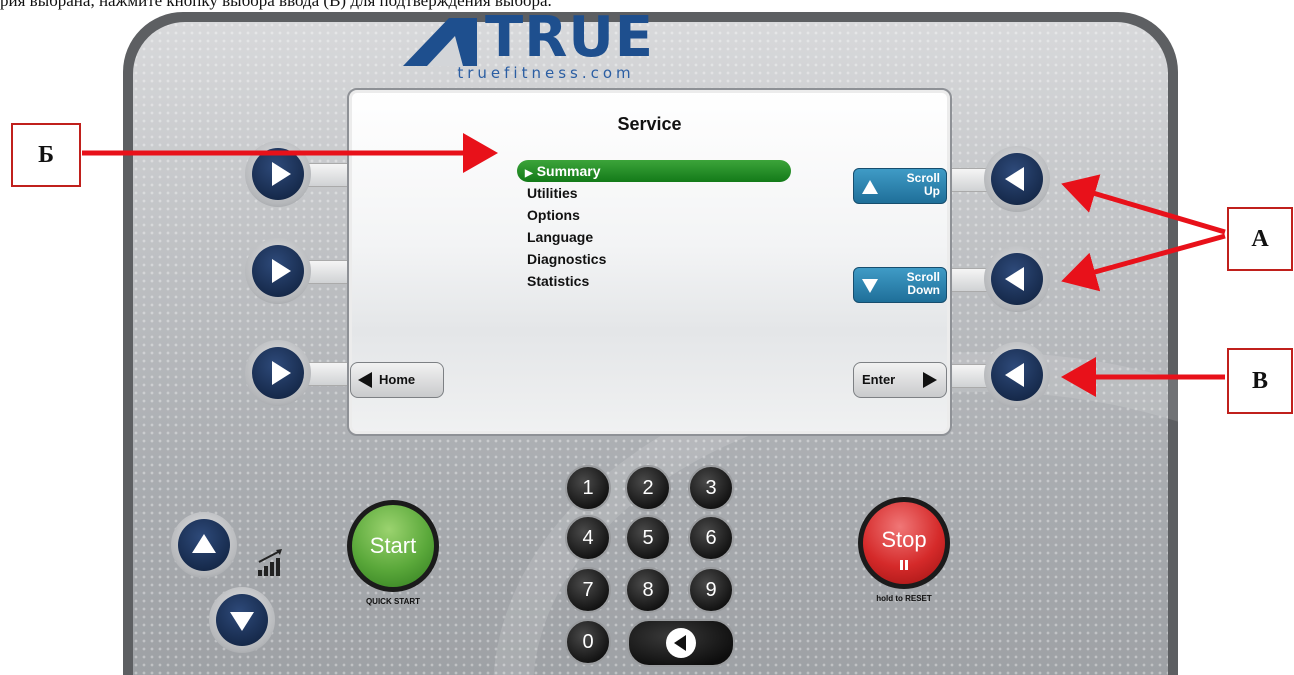 The width and height of the screenshot is (1294, 675). What do you see at coordinates (46, 155) in the screenshot?
I see `annotation-label-b: Б` at bounding box center [46, 155].